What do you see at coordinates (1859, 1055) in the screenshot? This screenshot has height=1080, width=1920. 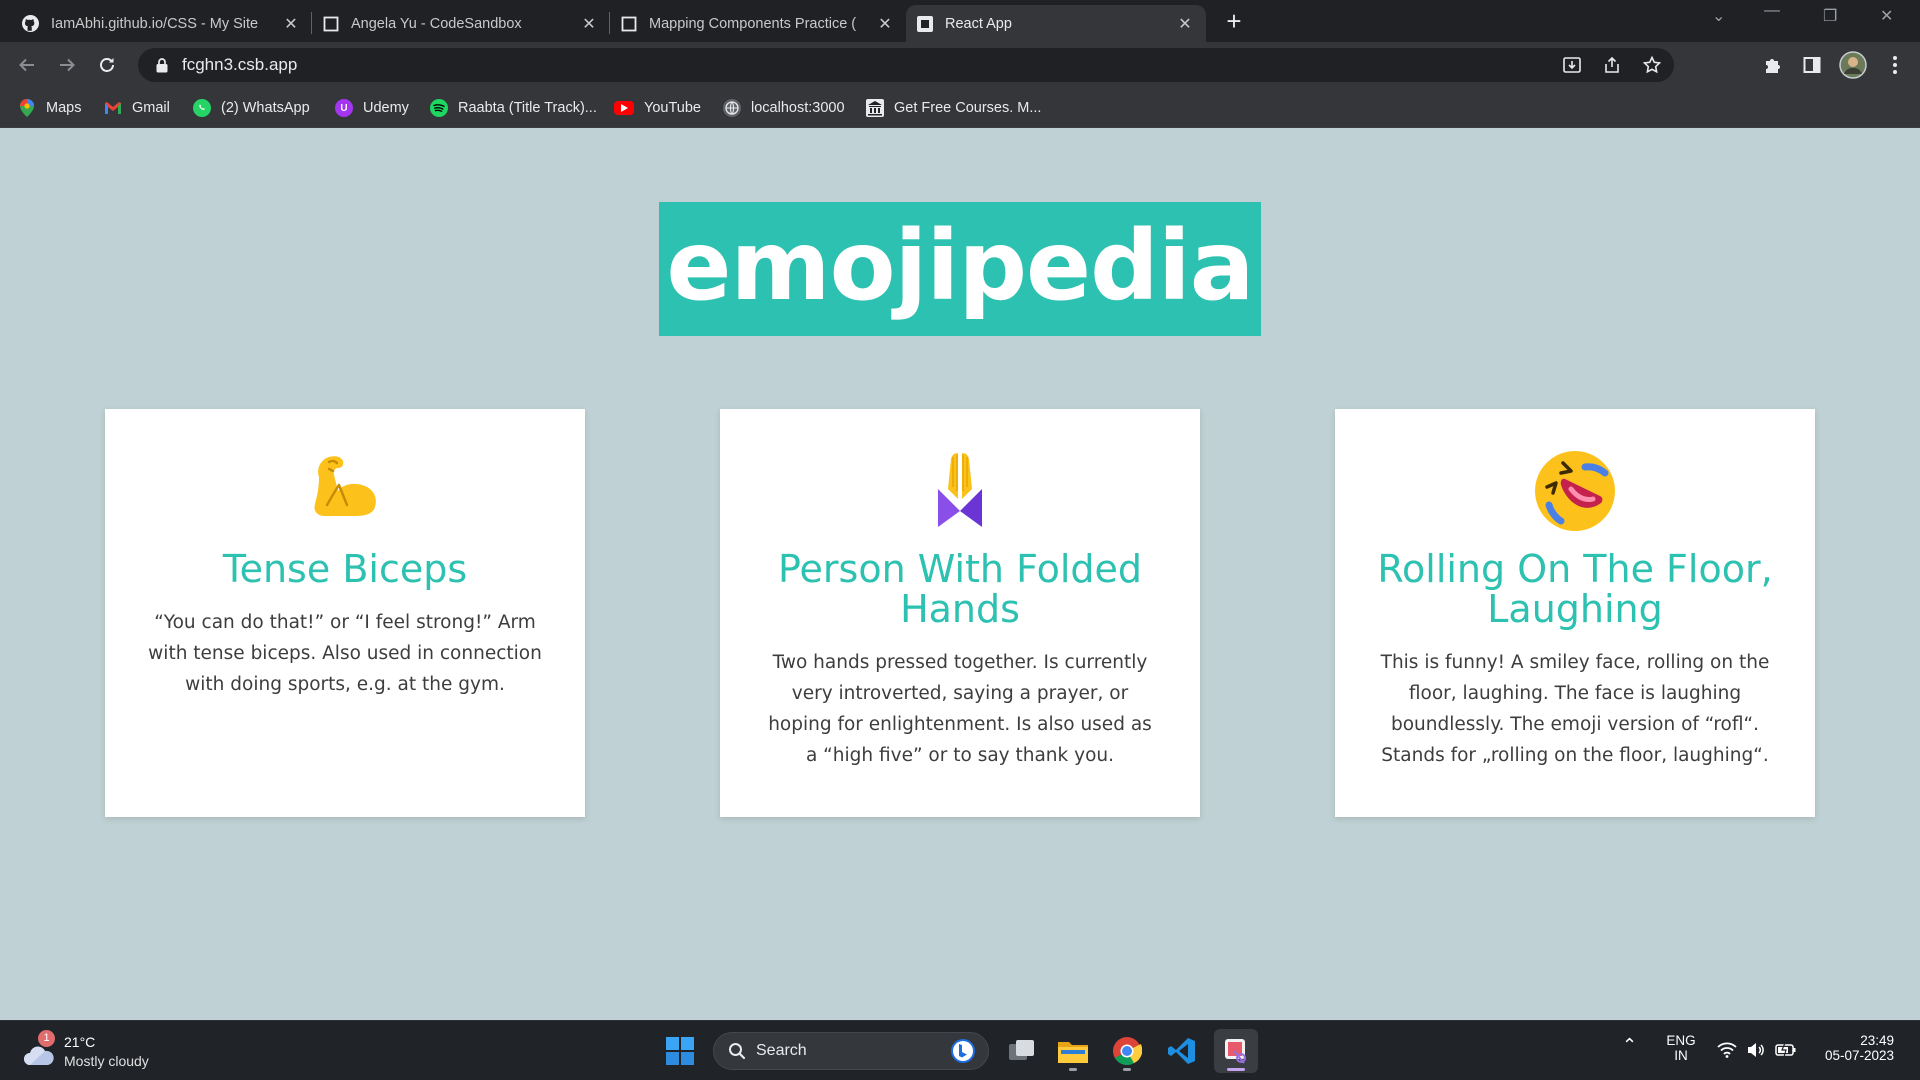 I see `clock-date: 05-07-2023` at bounding box center [1859, 1055].